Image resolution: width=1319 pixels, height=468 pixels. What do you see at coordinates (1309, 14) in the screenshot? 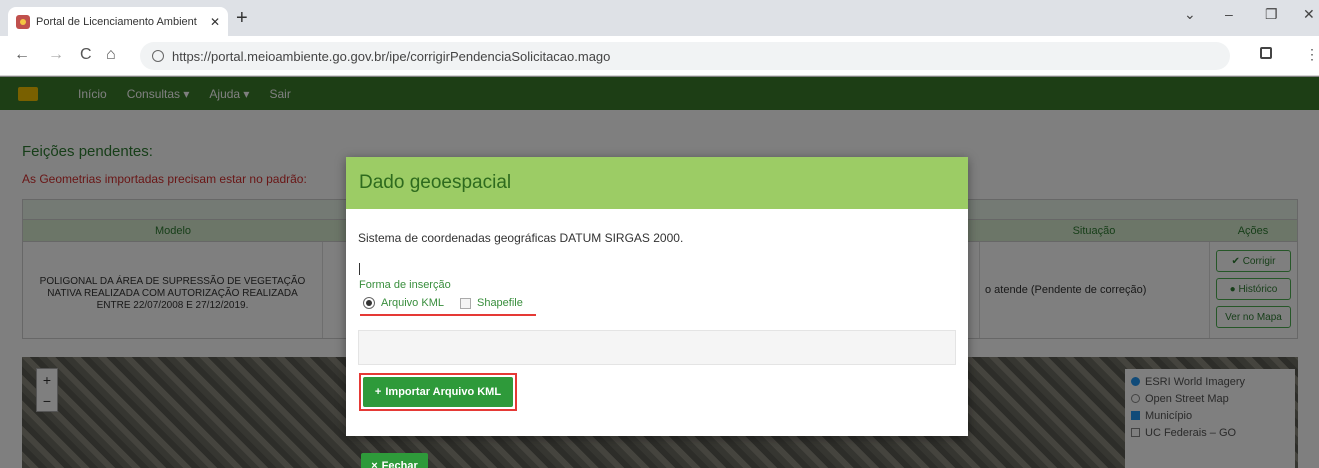
I see `window-close-button: ✕` at bounding box center [1309, 14].